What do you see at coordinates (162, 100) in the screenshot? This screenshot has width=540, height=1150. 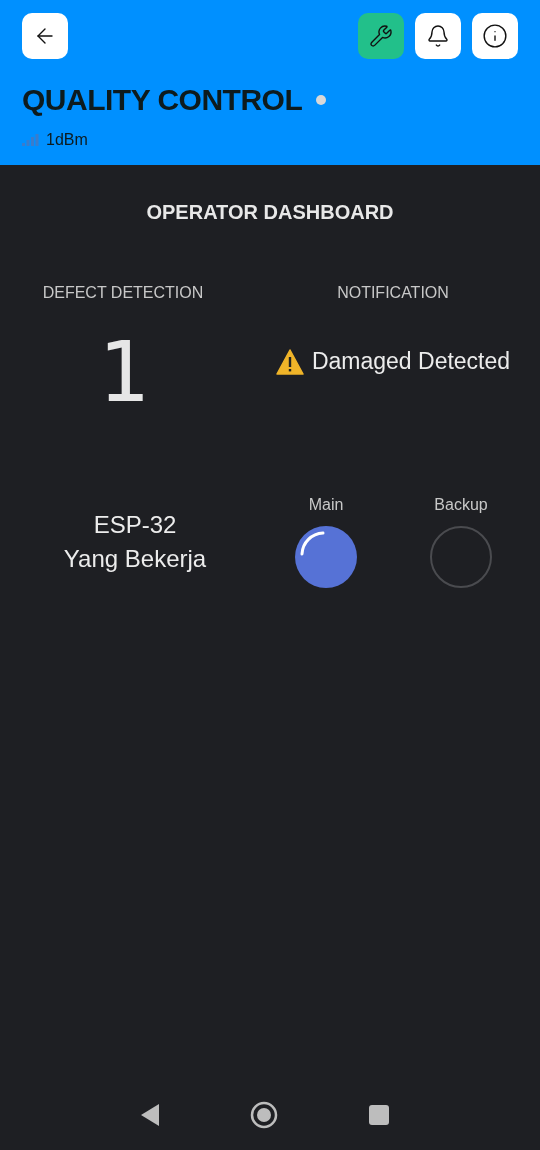 I see `app-title: QUALITY CONTROL` at bounding box center [162, 100].